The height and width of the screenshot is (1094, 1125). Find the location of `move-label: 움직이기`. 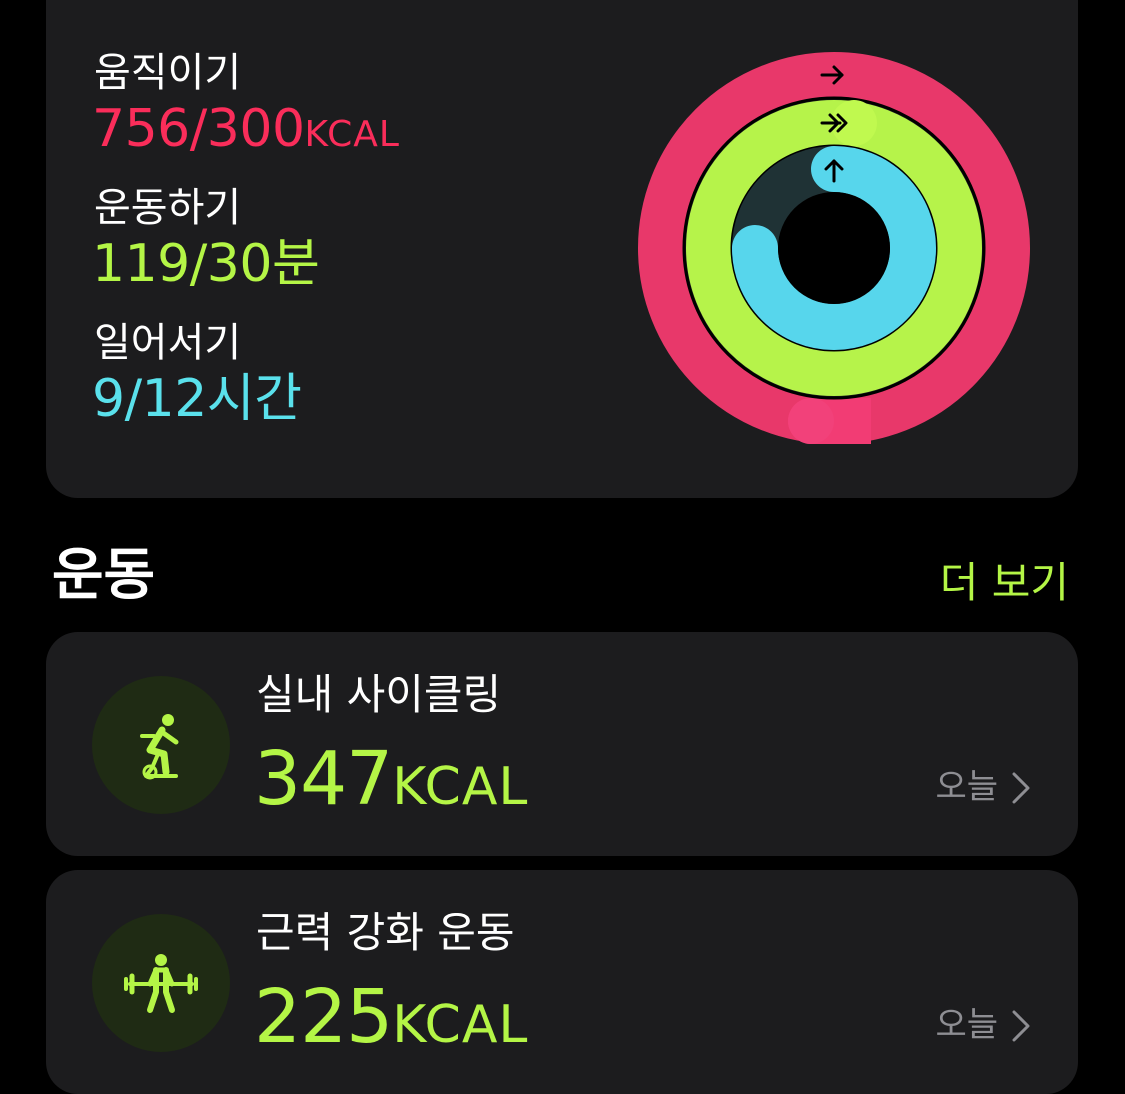

move-label: 움직이기 is located at coordinates (168, 73).